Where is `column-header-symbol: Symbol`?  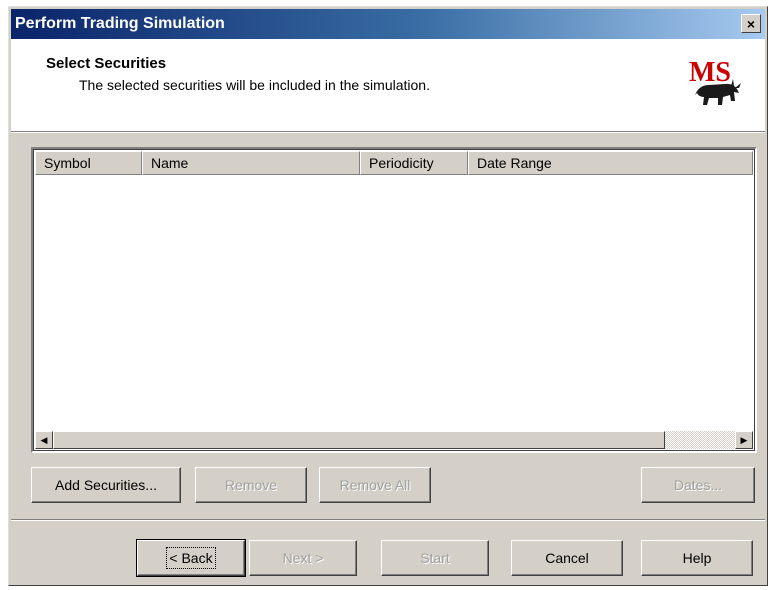
column-header-symbol: Symbol is located at coordinates (88, 163).